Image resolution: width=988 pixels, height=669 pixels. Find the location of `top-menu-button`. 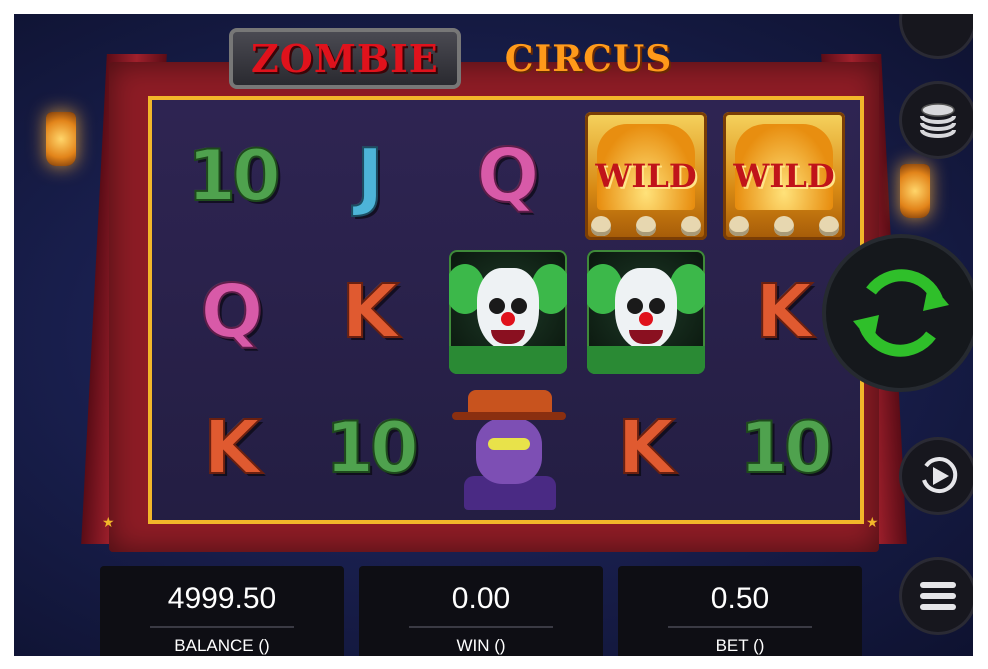

top-menu-button is located at coordinates (937, 35).